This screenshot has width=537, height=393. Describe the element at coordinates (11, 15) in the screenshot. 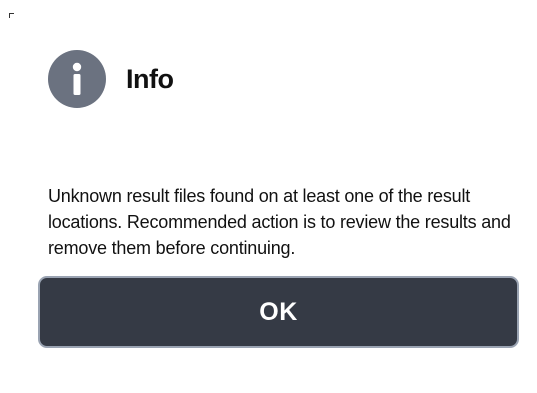

I see `corner-mark` at that location.